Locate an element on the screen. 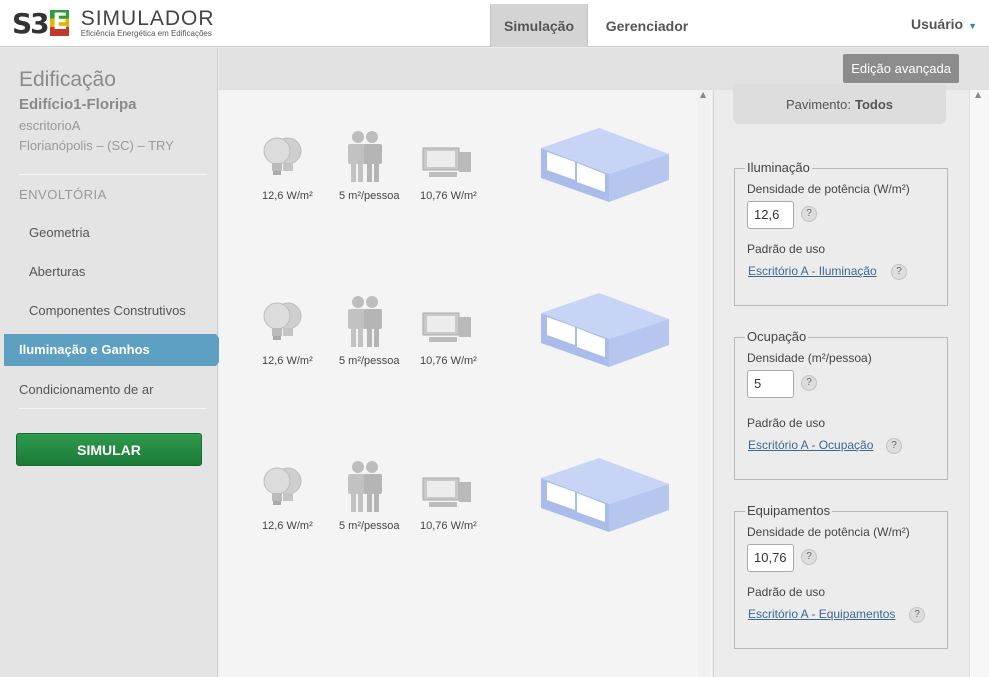 This screenshot has height=677, width=989. sidebar-item-aberturas: Aberturas is located at coordinates (57, 271).